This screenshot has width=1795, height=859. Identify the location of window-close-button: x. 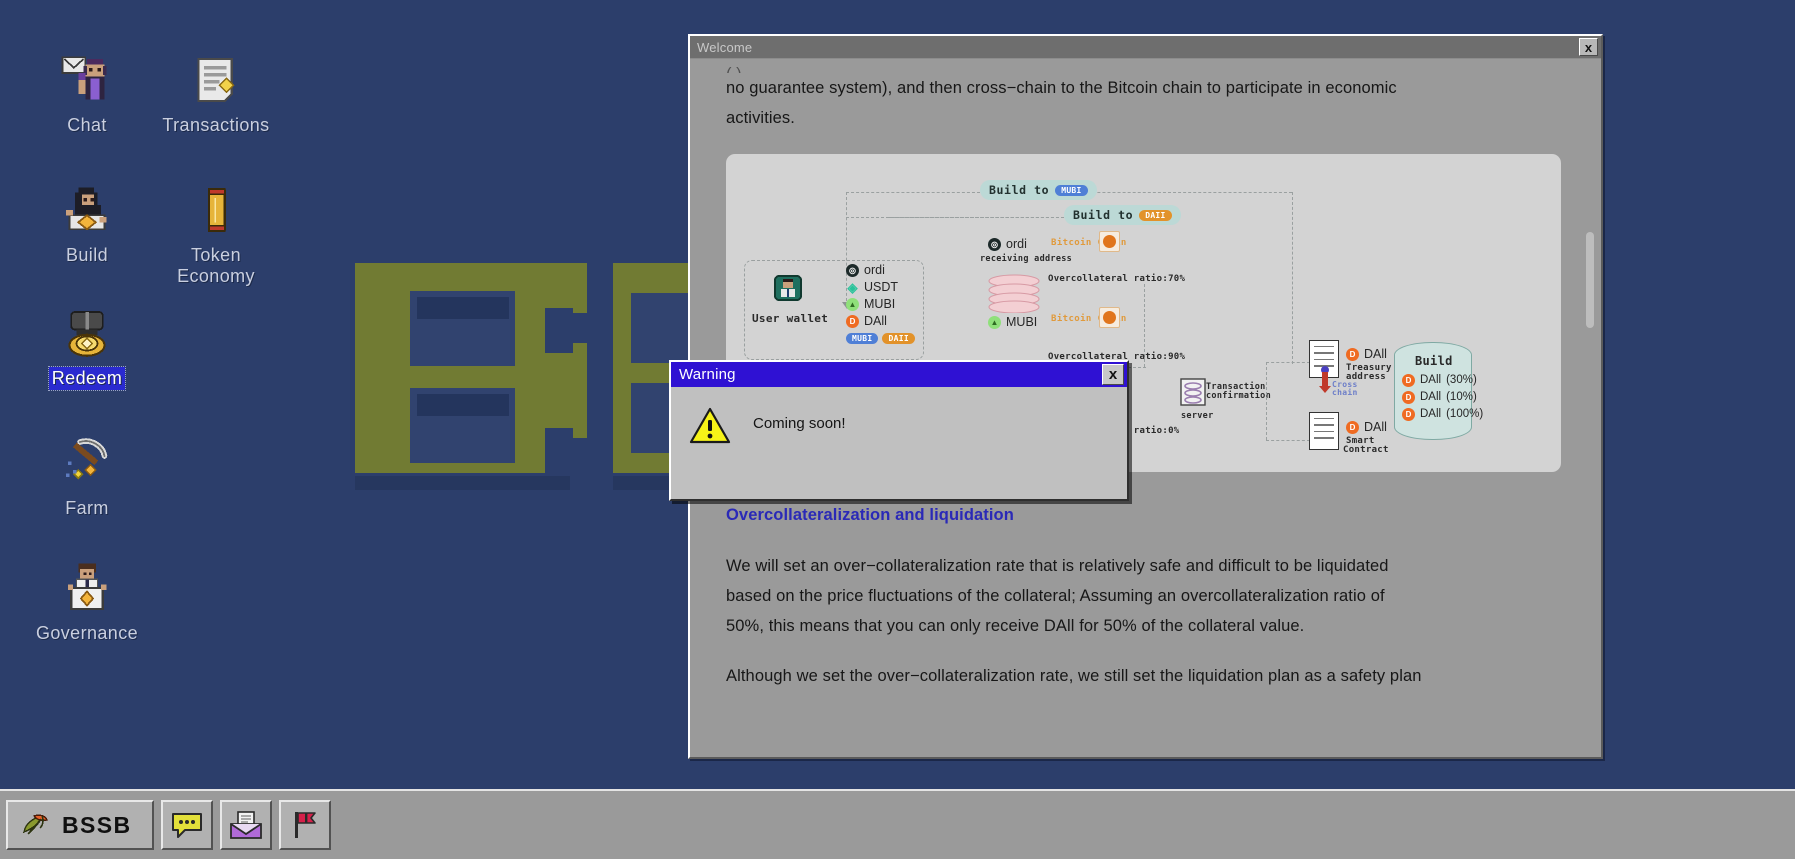
(1588, 47).